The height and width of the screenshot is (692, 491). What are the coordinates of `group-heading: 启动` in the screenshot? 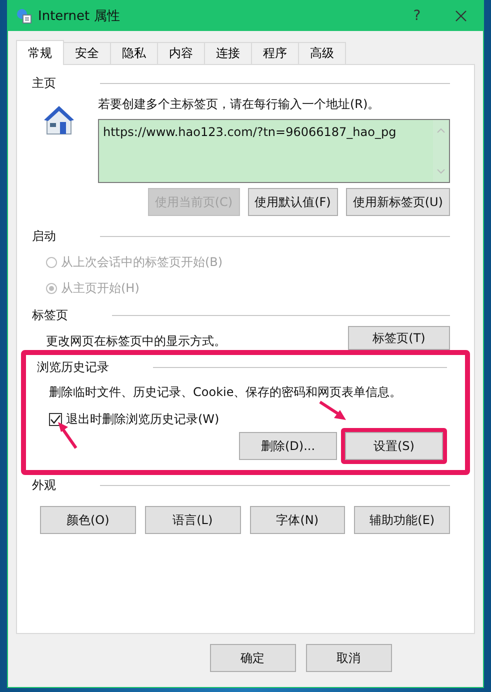 It's located at (44, 236).